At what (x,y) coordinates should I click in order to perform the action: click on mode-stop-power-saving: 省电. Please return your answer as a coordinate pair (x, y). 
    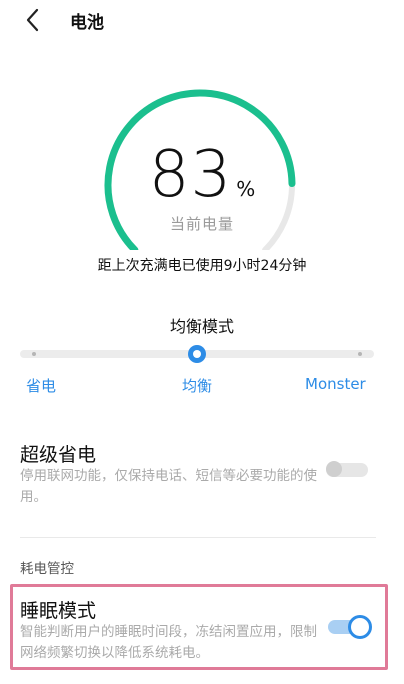
    Looking at the image, I should click on (41, 385).